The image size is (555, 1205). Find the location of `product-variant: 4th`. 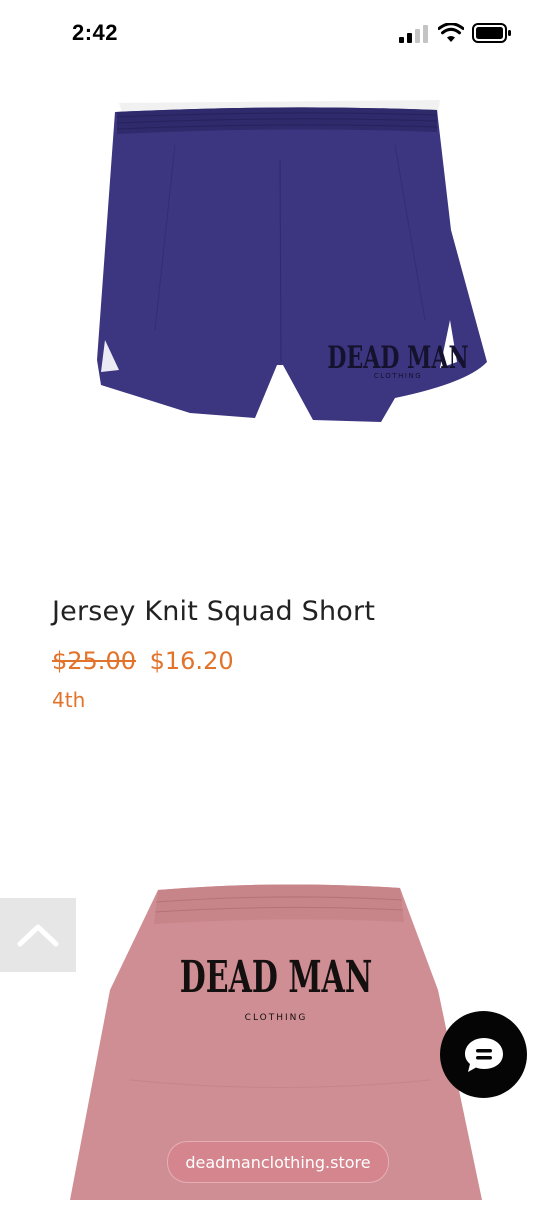

product-variant: 4th is located at coordinates (69, 700).